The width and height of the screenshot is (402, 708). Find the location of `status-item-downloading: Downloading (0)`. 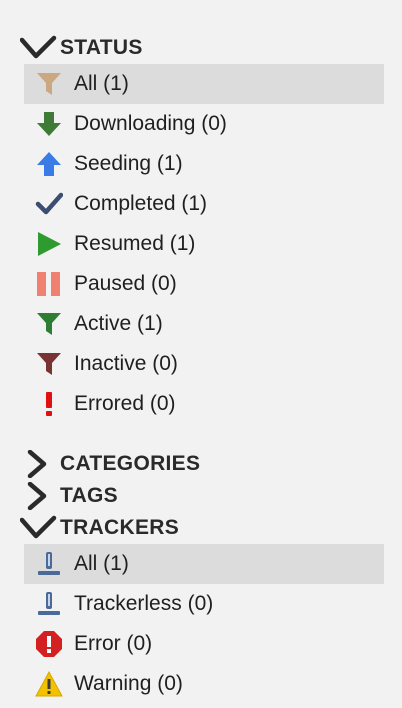

status-item-downloading: Downloading (0) is located at coordinates (204, 124).